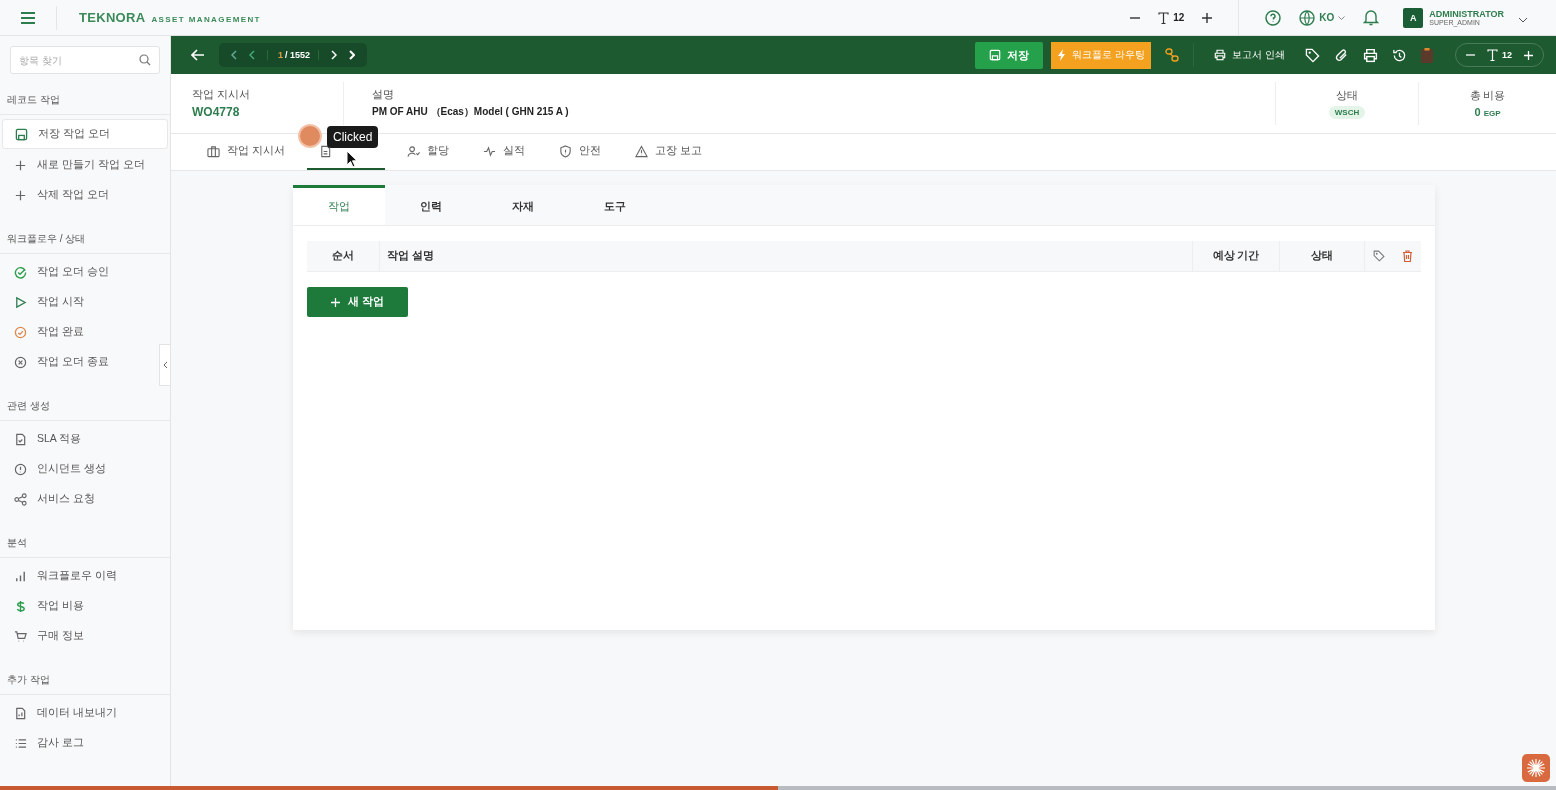 The image size is (1556, 790). Describe the element at coordinates (85, 405) in the screenshot. I see `section-title: 관련 생성` at that location.